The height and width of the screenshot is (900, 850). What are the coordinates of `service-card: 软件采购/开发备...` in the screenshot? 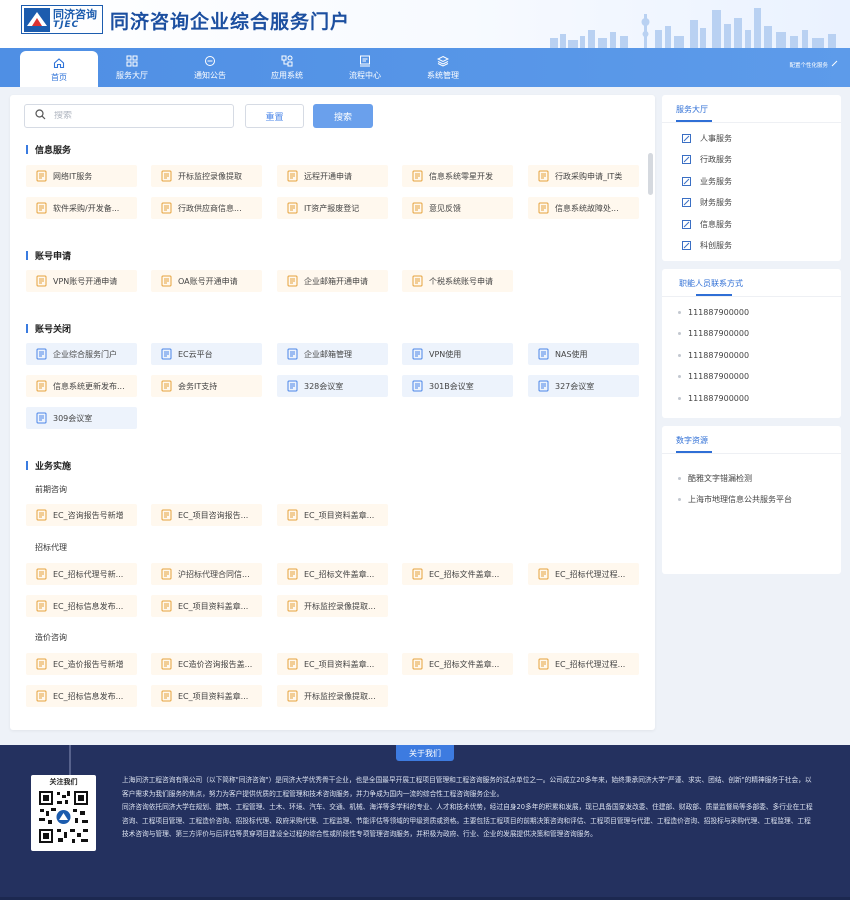 It's located at (81, 208).